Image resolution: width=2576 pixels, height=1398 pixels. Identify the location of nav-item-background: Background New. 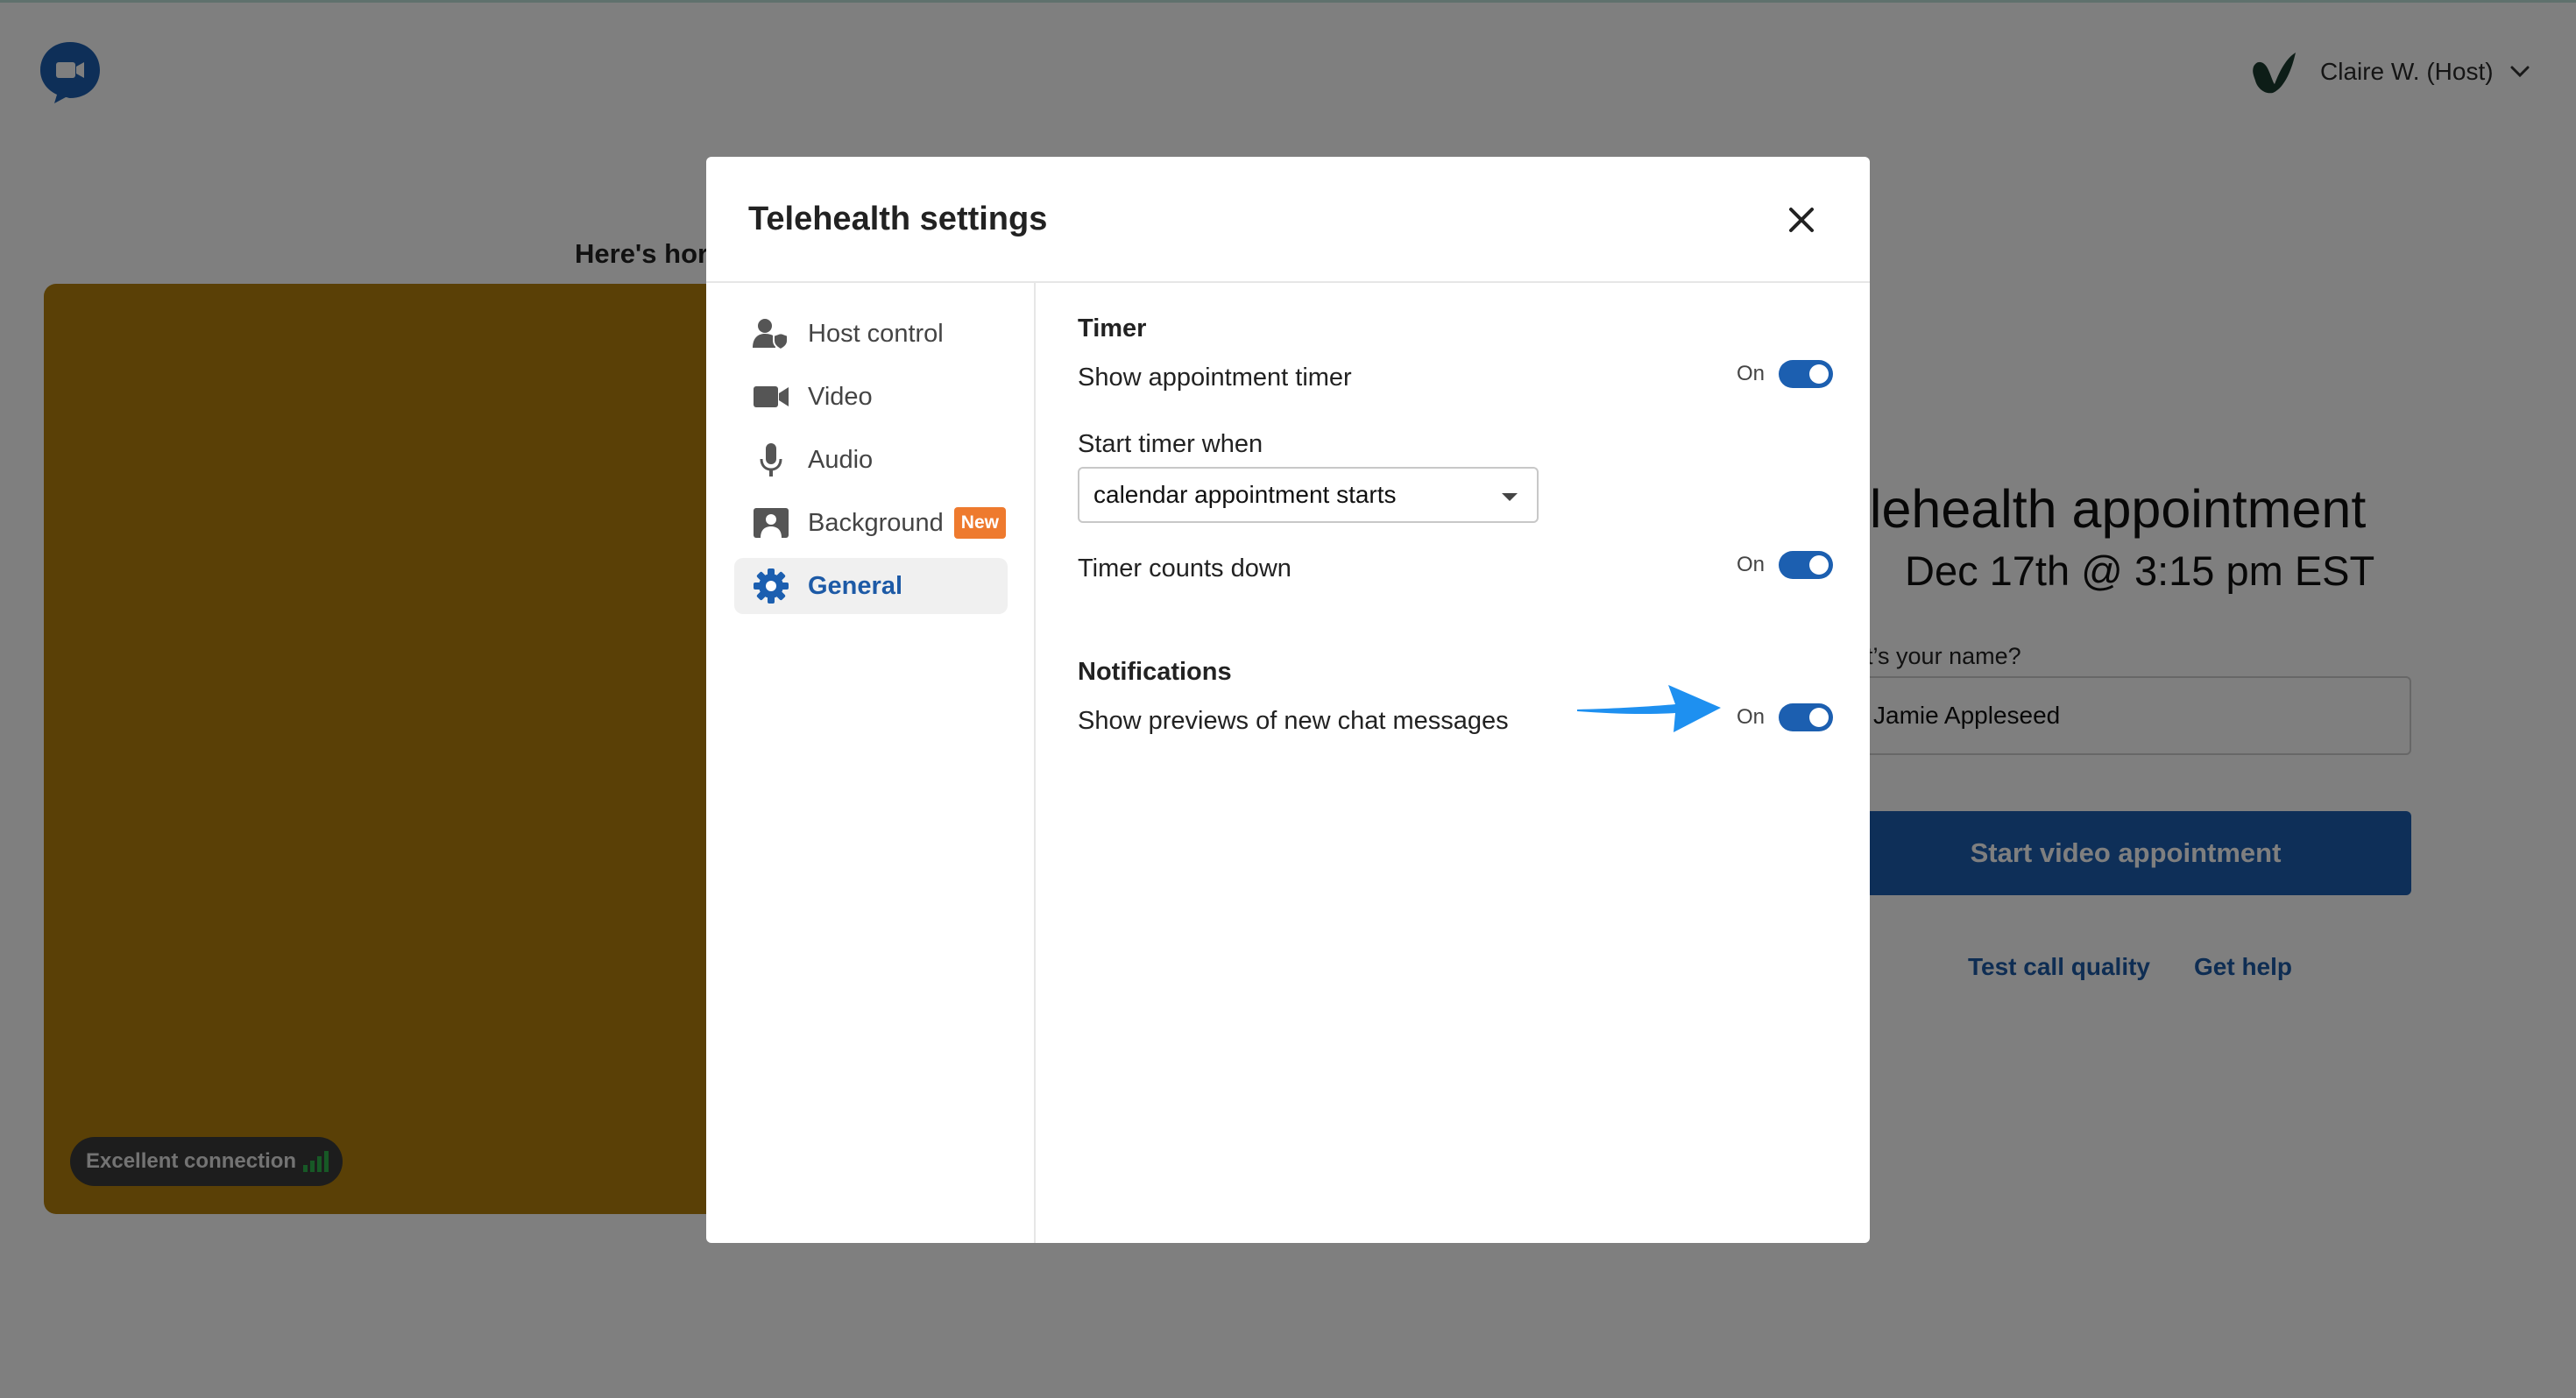
(871, 523).